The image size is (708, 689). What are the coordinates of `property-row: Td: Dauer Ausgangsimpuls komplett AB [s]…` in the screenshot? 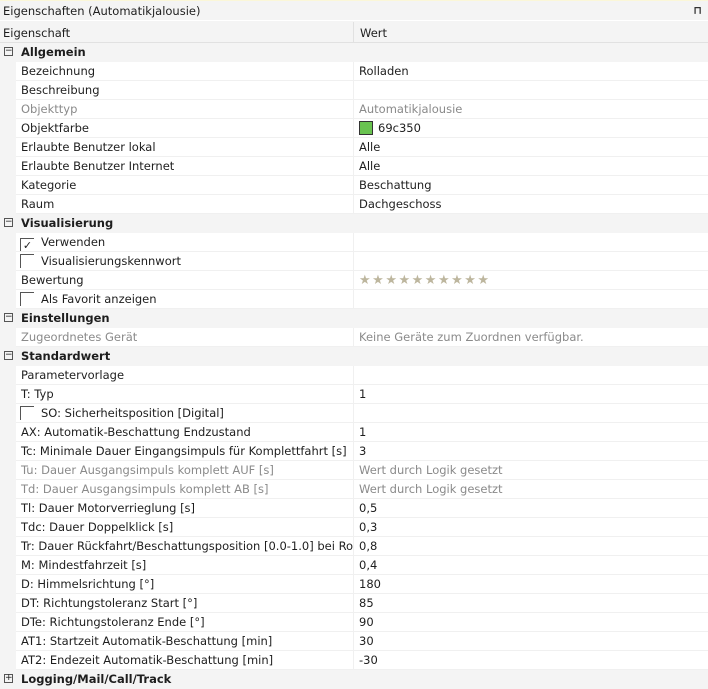 It's located at (354, 489).